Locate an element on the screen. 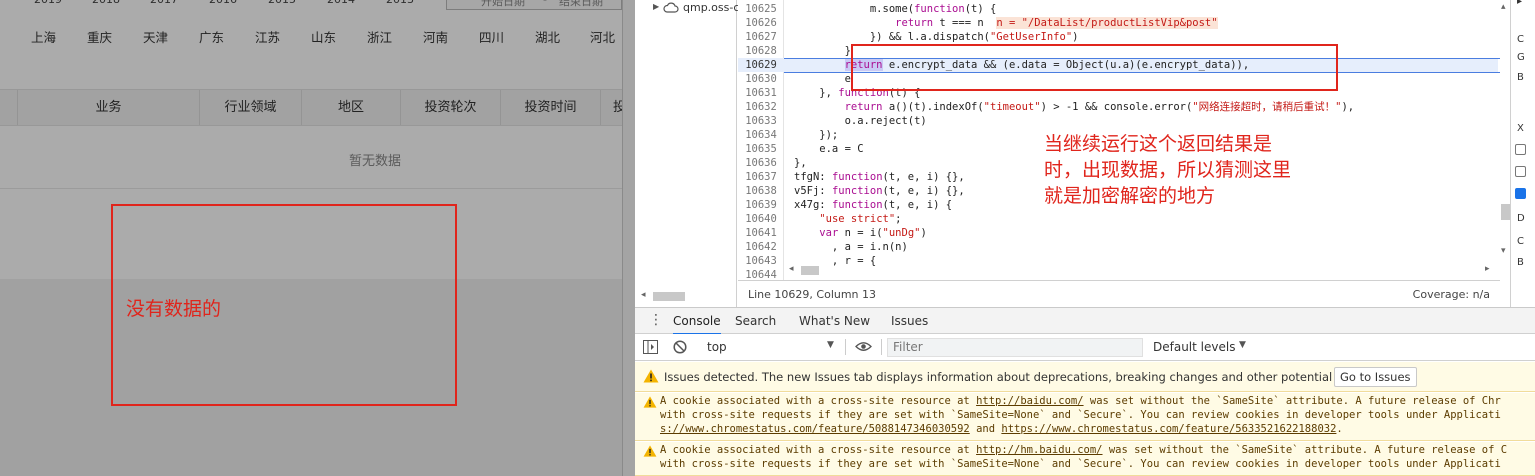  line-number: 10627 is located at coordinates (761, 37).